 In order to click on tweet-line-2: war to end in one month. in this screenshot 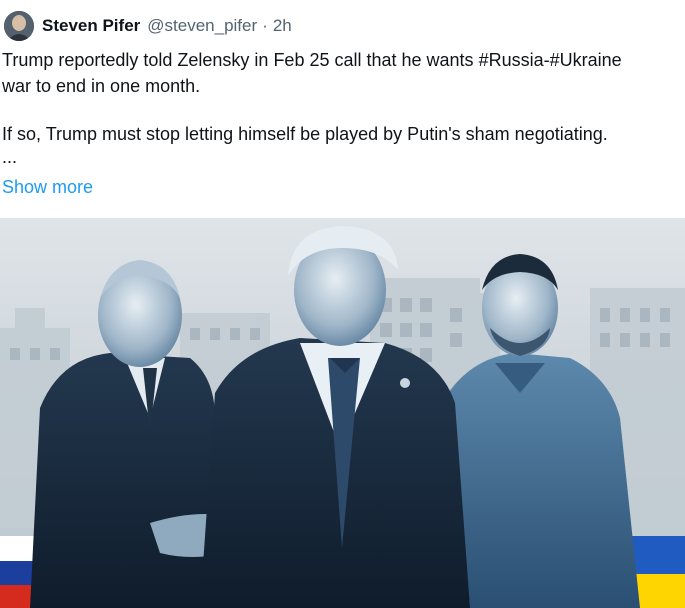, I will do `click(101, 86)`.